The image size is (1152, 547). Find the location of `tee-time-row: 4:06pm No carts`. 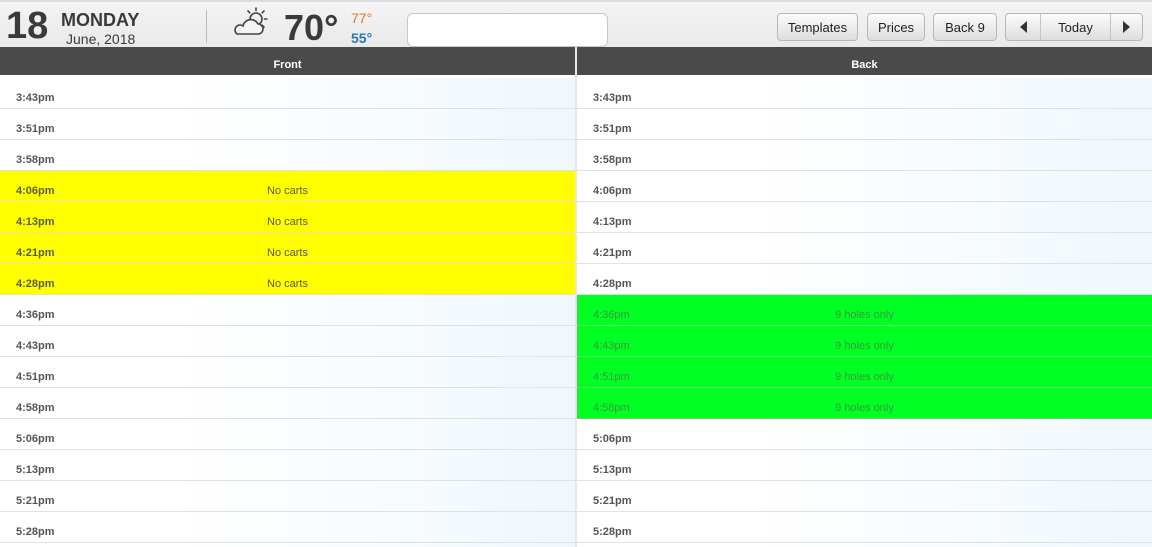

tee-time-row: 4:06pm No carts is located at coordinates (287, 186).